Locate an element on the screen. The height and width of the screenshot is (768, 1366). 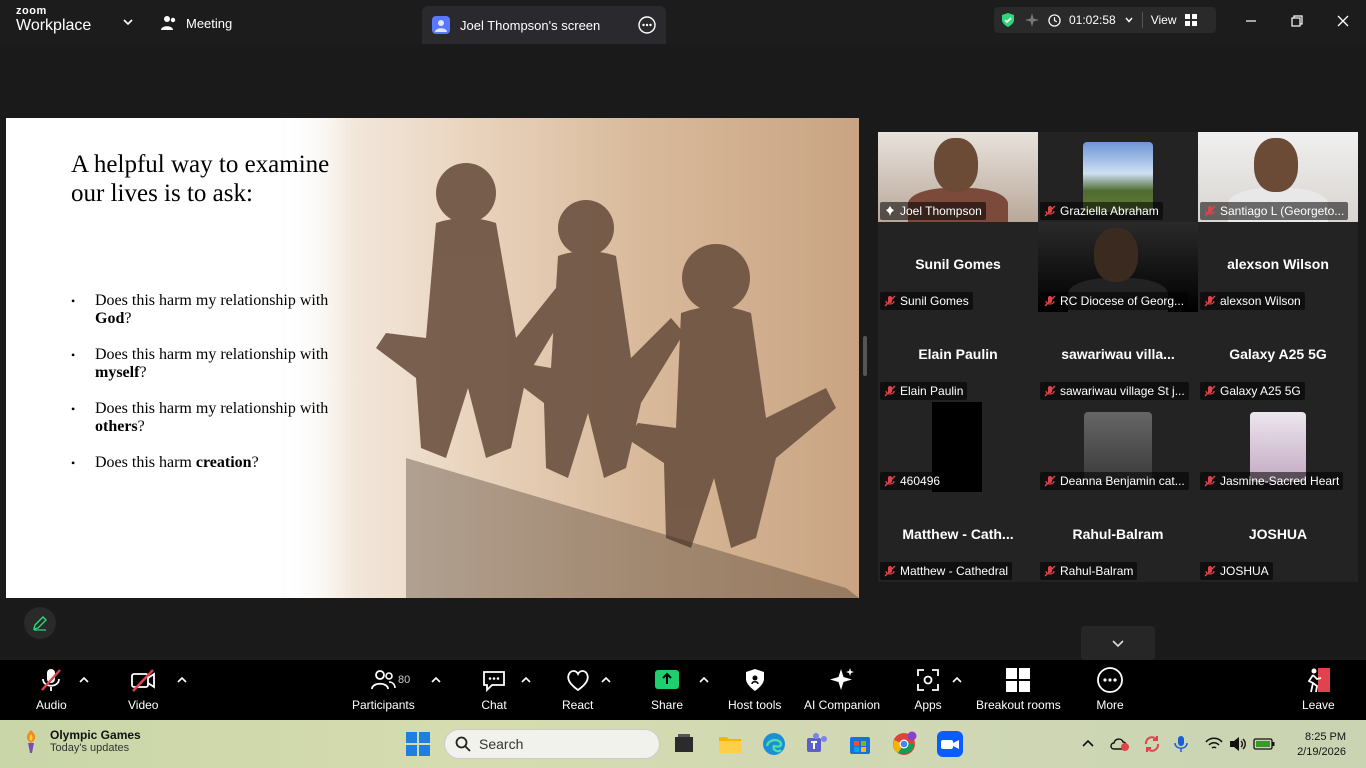
close-icon is located at coordinates (1343, 21).